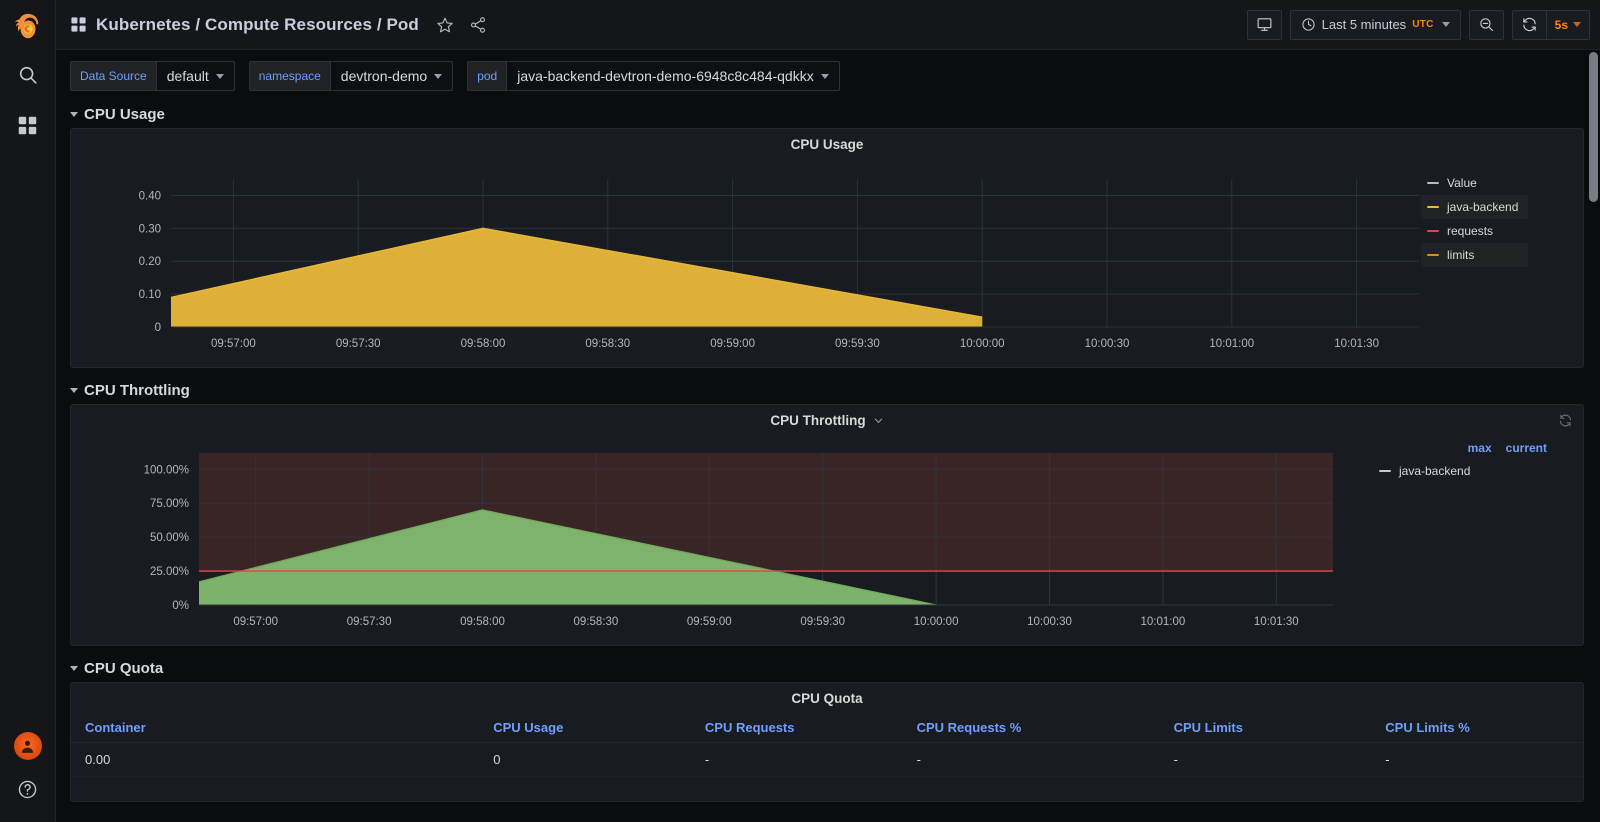 The width and height of the screenshot is (1600, 822). I want to click on svg-text: 09:58:30, so click(607, 344).